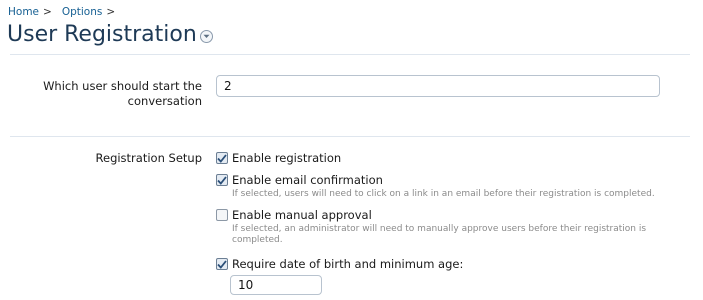 Image resolution: width=703 pixels, height=300 pixels. What do you see at coordinates (348, 264) in the screenshot?
I see `require-dob-label: Require date of birth and minimum age:` at bounding box center [348, 264].